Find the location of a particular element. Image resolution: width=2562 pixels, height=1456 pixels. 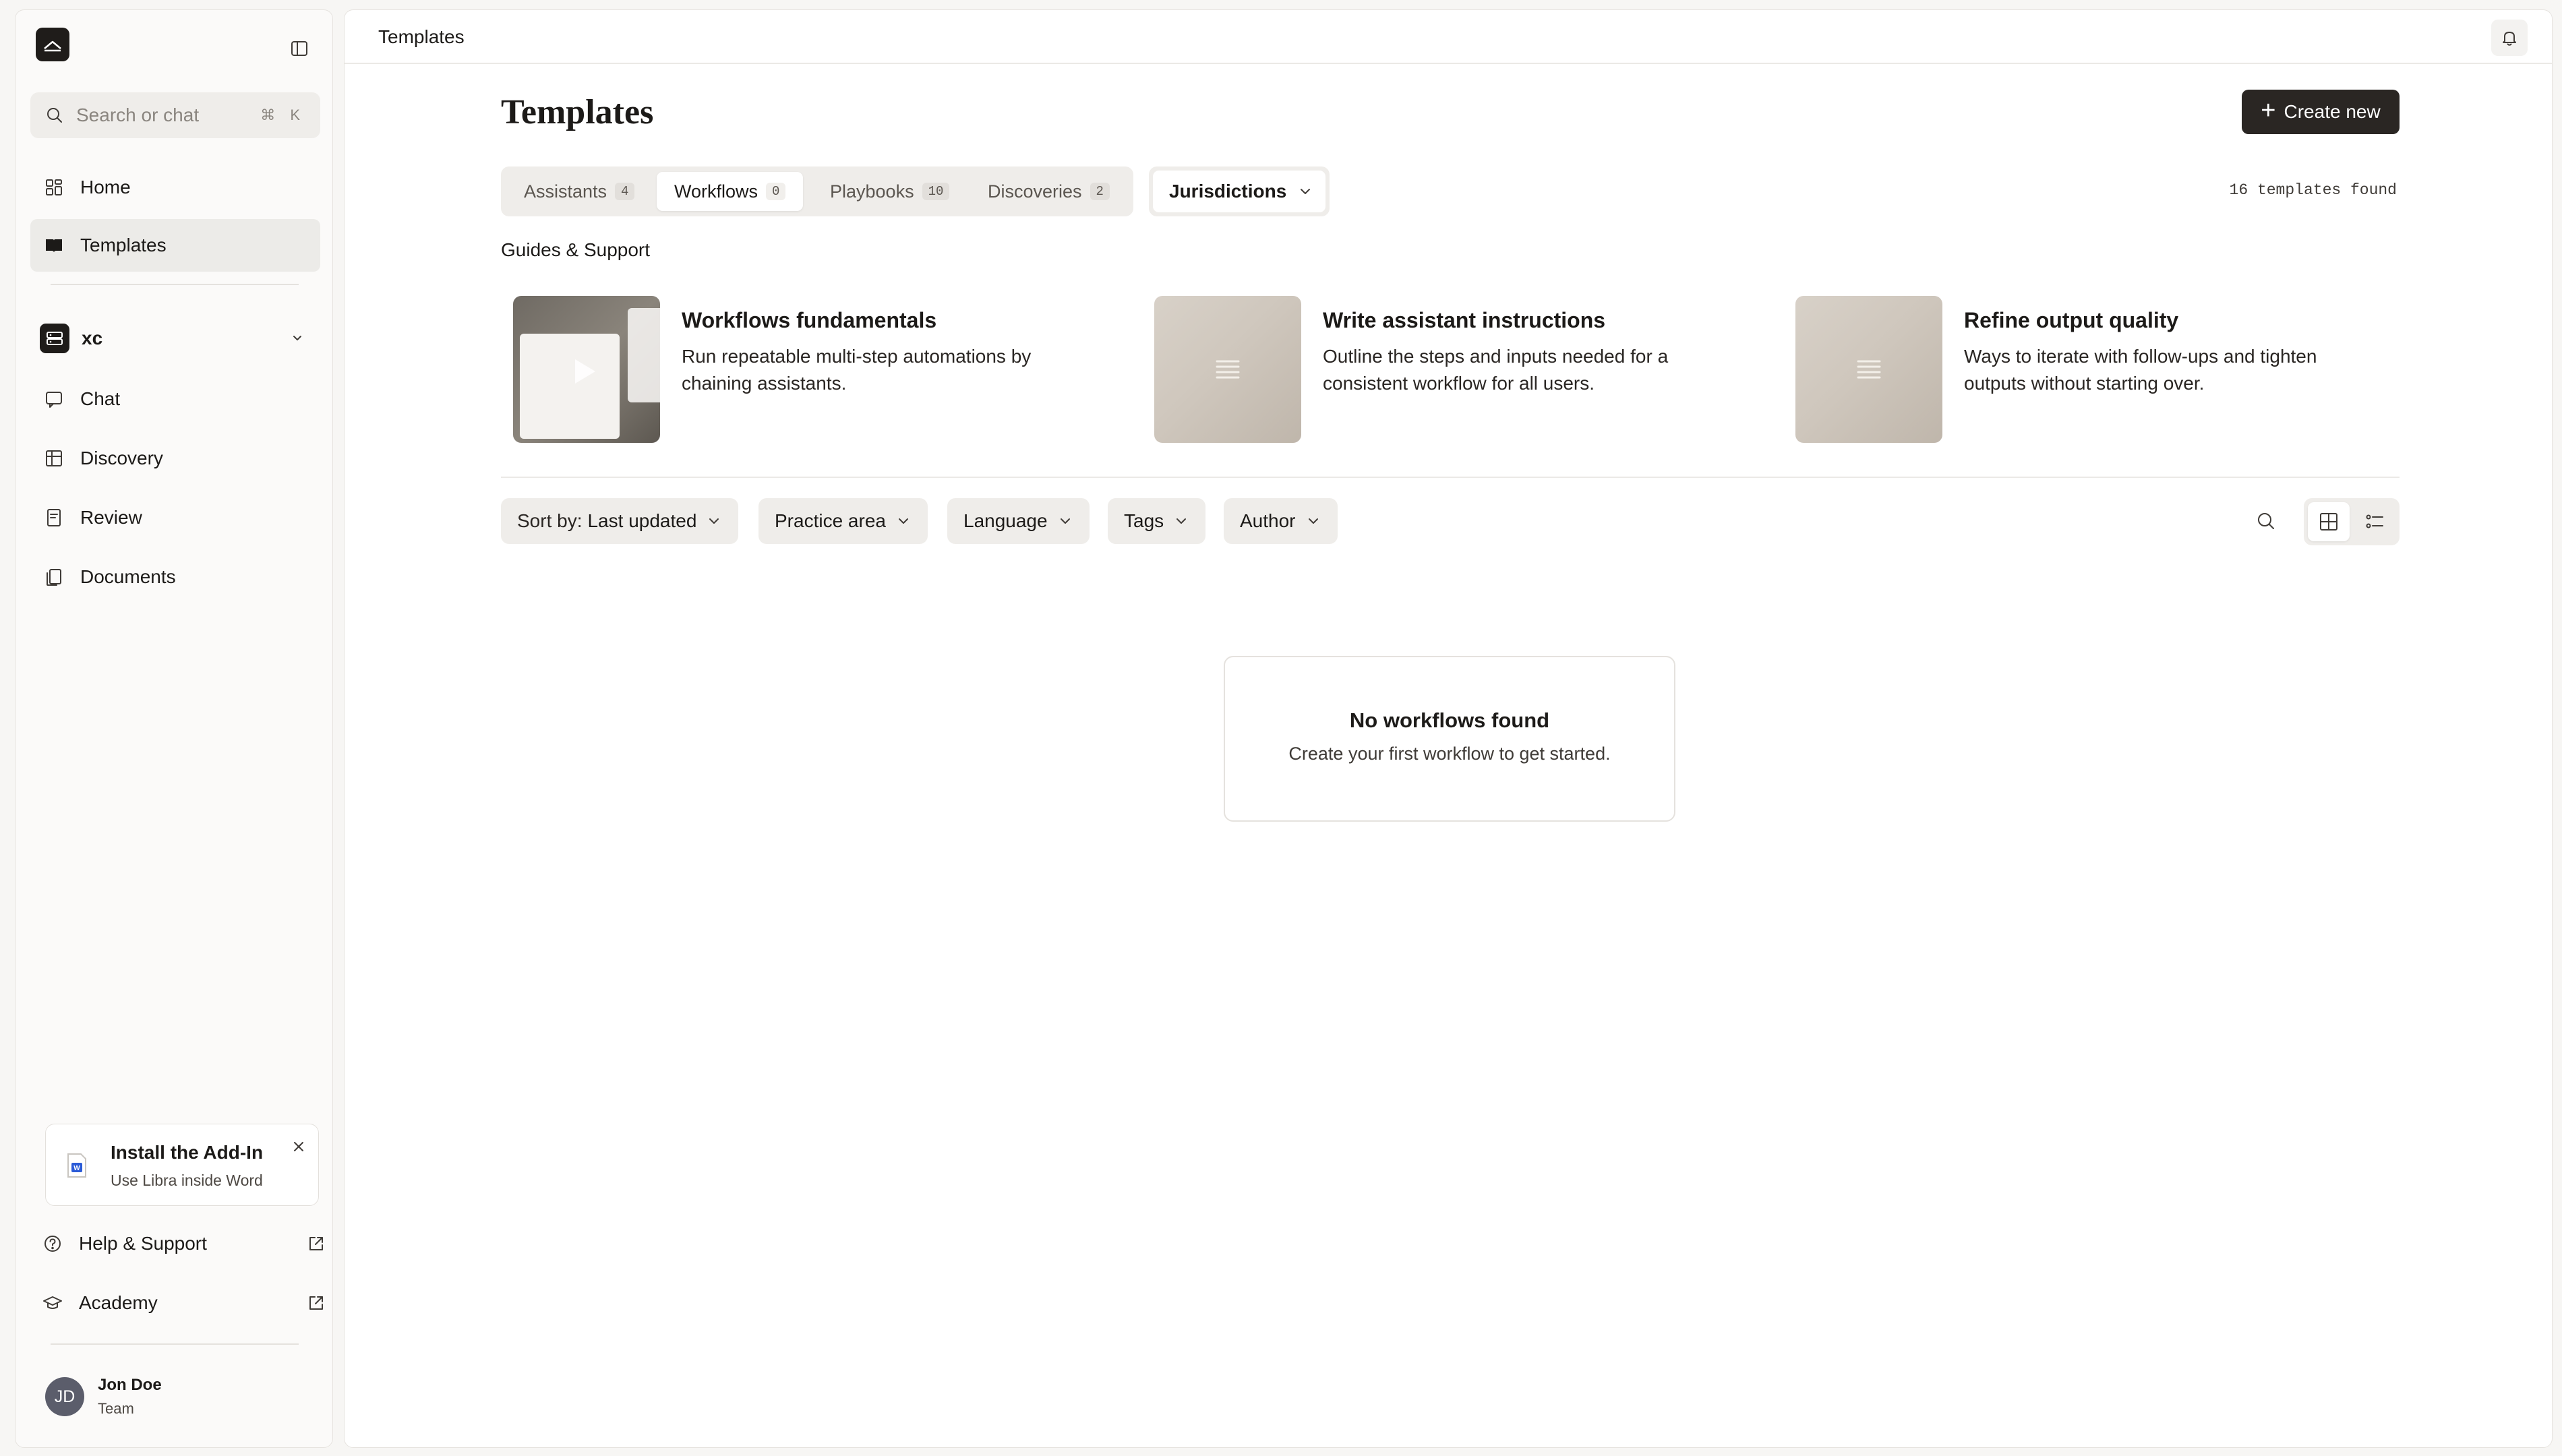

server-icon is located at coordinates (55, 338).